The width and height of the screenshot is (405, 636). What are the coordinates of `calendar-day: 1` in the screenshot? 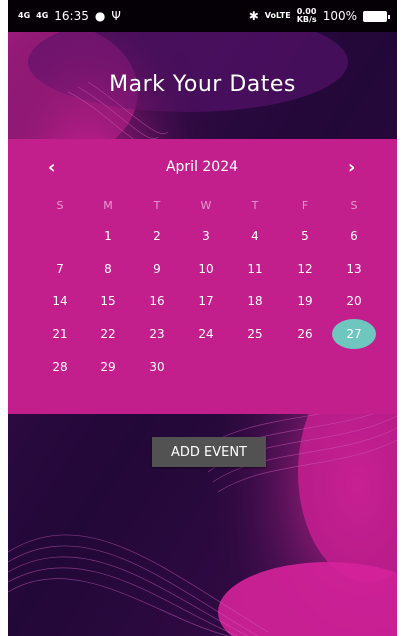 It's located at (108, 236).